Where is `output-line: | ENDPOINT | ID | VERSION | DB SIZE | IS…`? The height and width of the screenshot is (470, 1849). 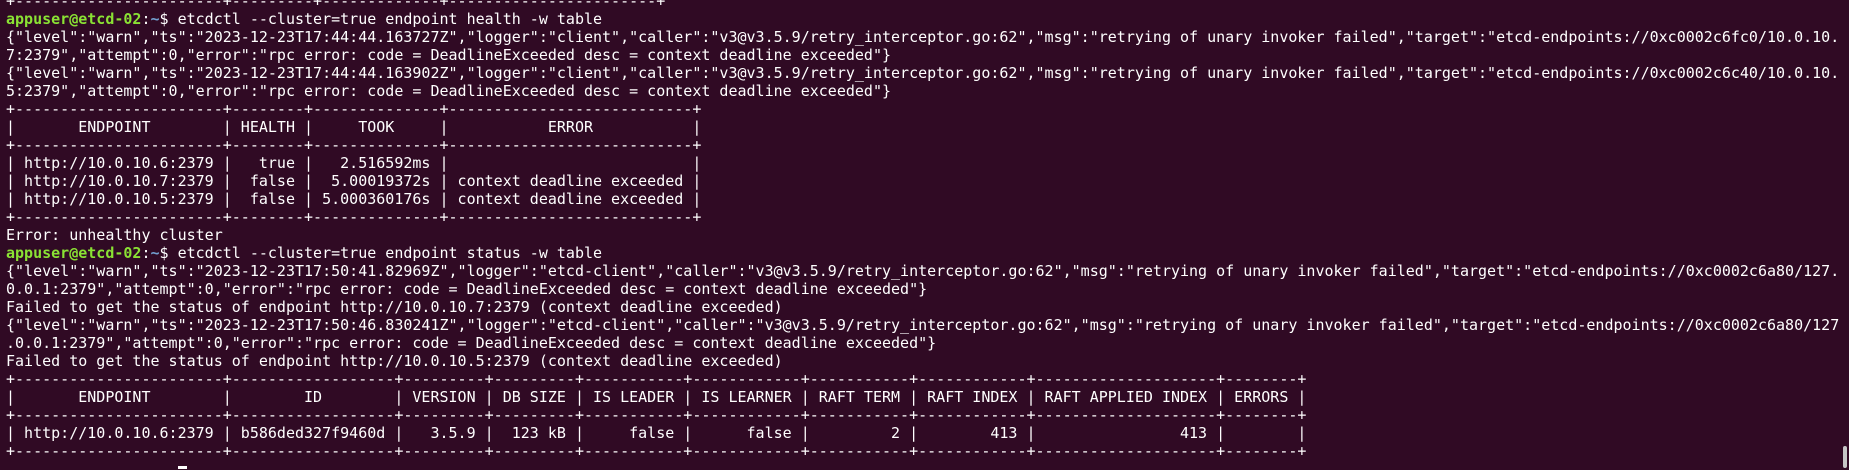 output-line: | ENDPOINT | ID | VERSION | DB SIZE | IS… is located at coordinates (656, 397).